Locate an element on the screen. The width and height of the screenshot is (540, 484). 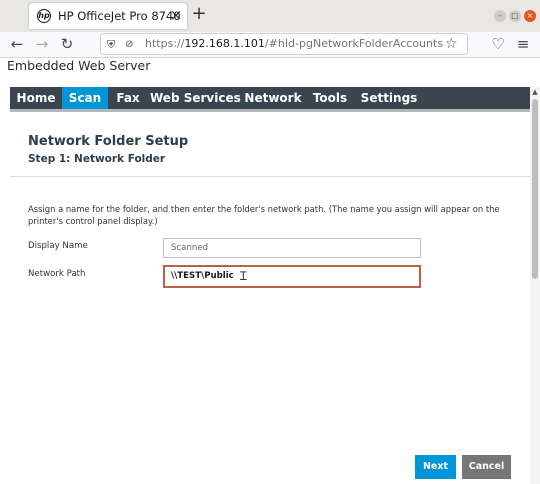
browser-tab: hp HP OfficeJet Pro 8740 × is located at coordinates (108, 16).